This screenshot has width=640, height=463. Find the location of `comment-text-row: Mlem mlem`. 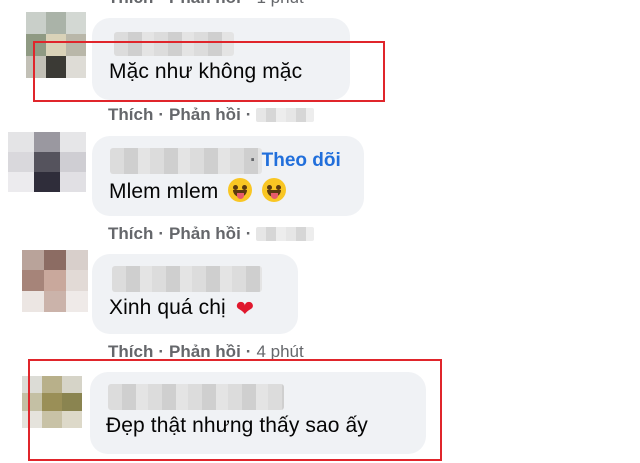

comment-text-row: Mlem mlem is located at coordinates (198, 191).